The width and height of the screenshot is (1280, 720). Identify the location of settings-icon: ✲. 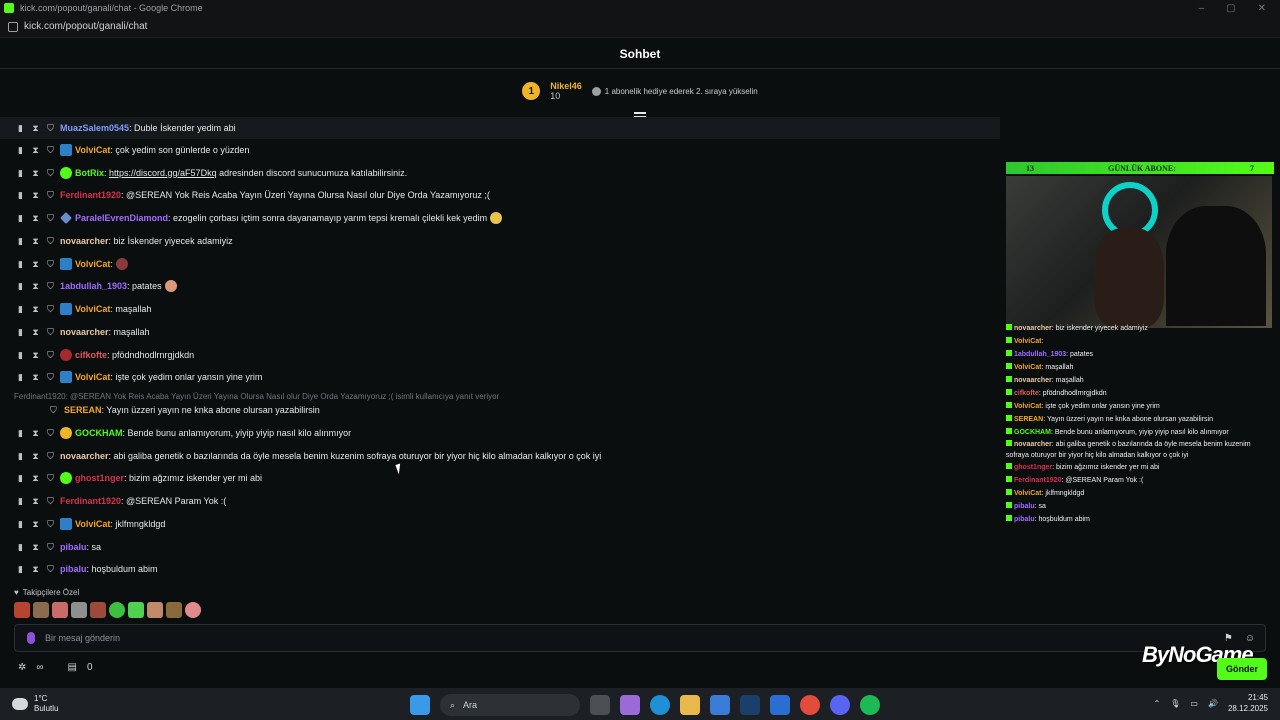
(22, 667).